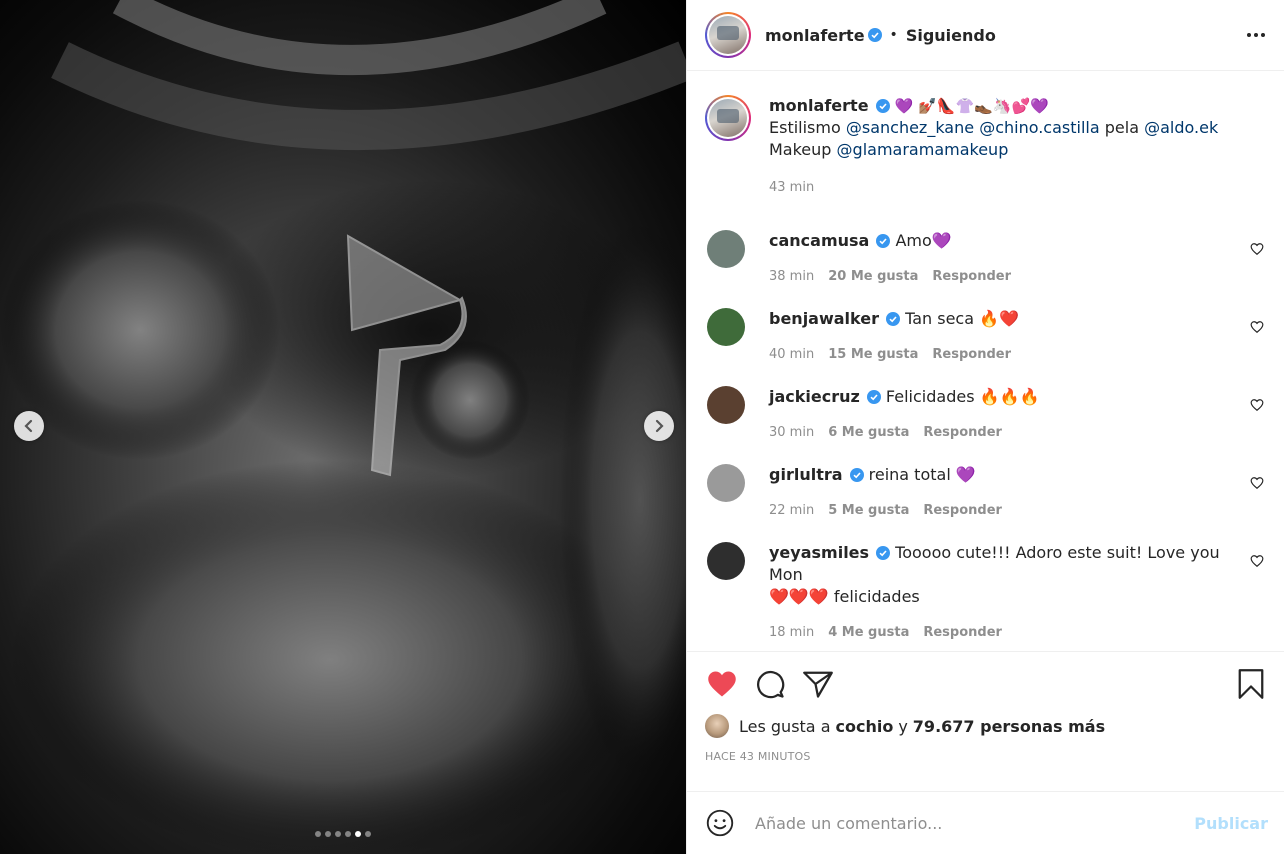 The image size is (1284, 854). I want to click on following-button: Siguiendo, so click(951, 35).